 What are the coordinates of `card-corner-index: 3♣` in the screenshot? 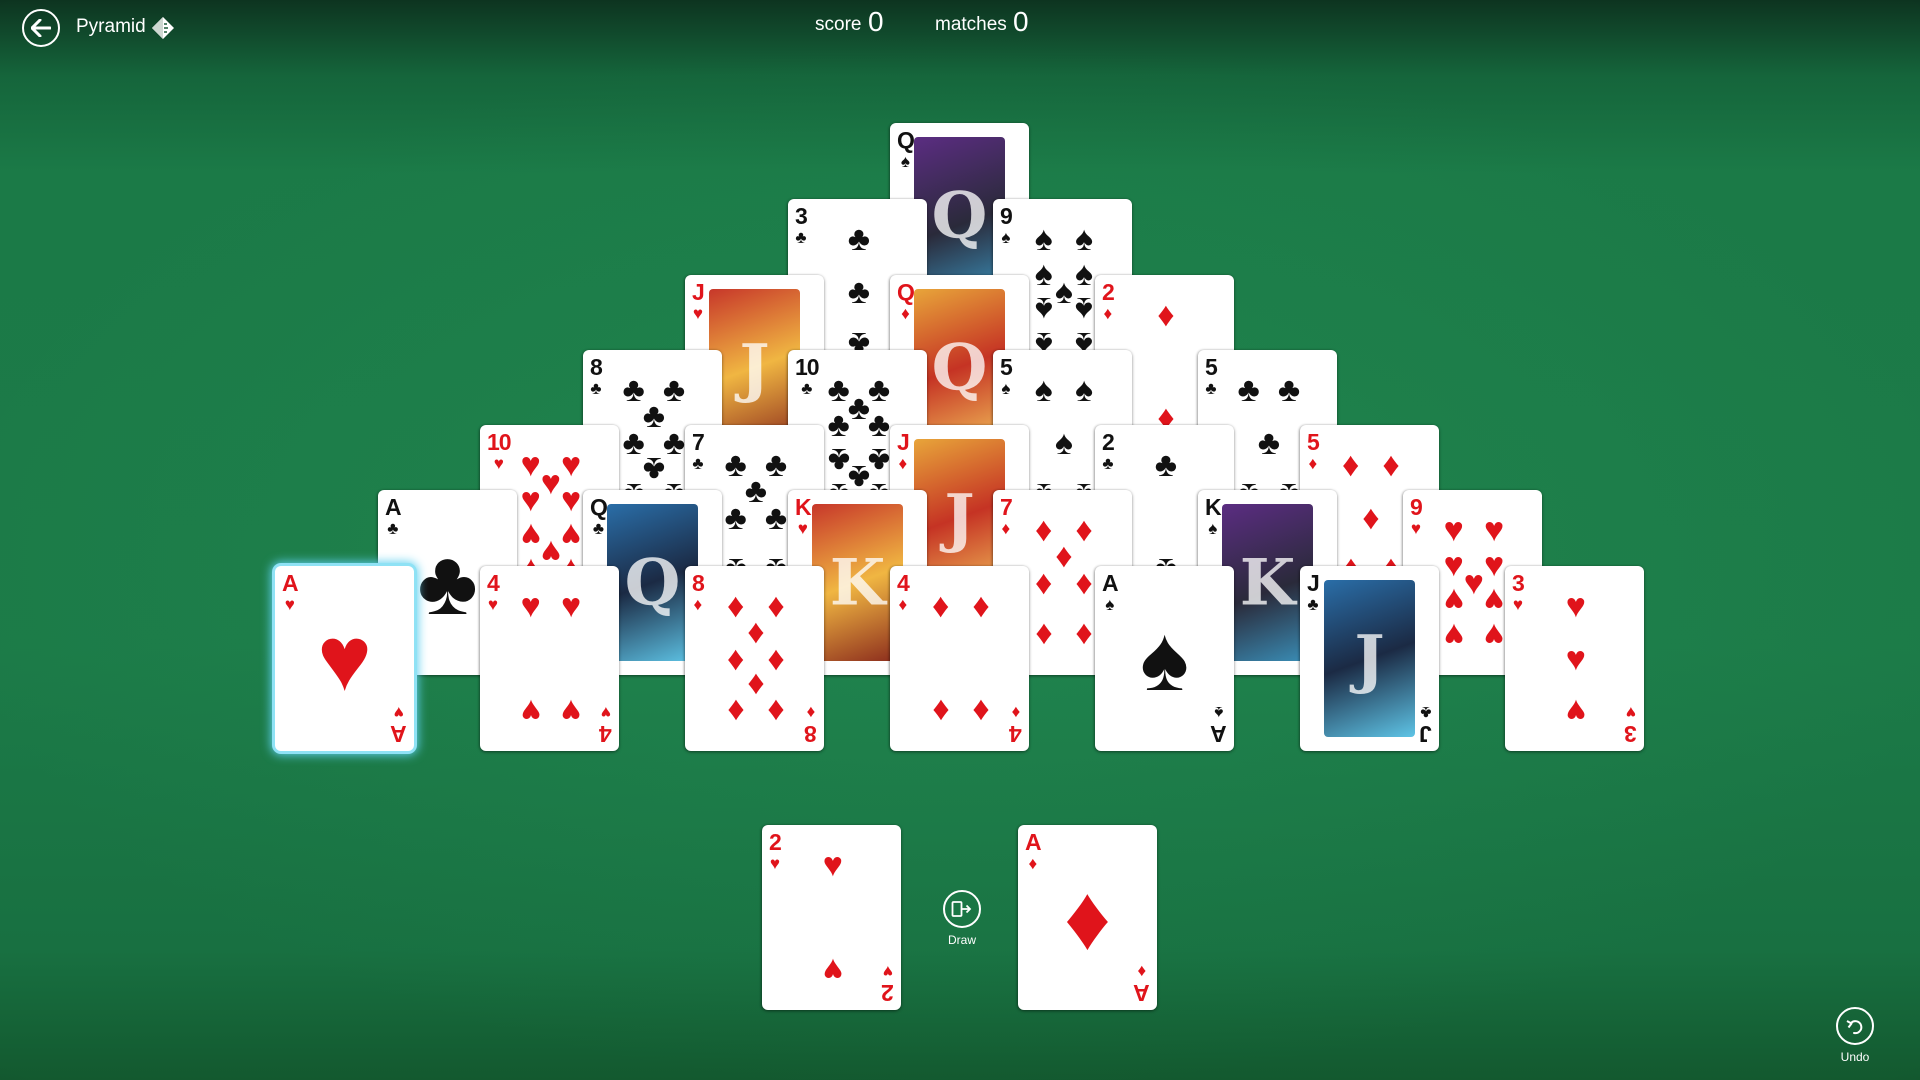 It's located at (801, 226).